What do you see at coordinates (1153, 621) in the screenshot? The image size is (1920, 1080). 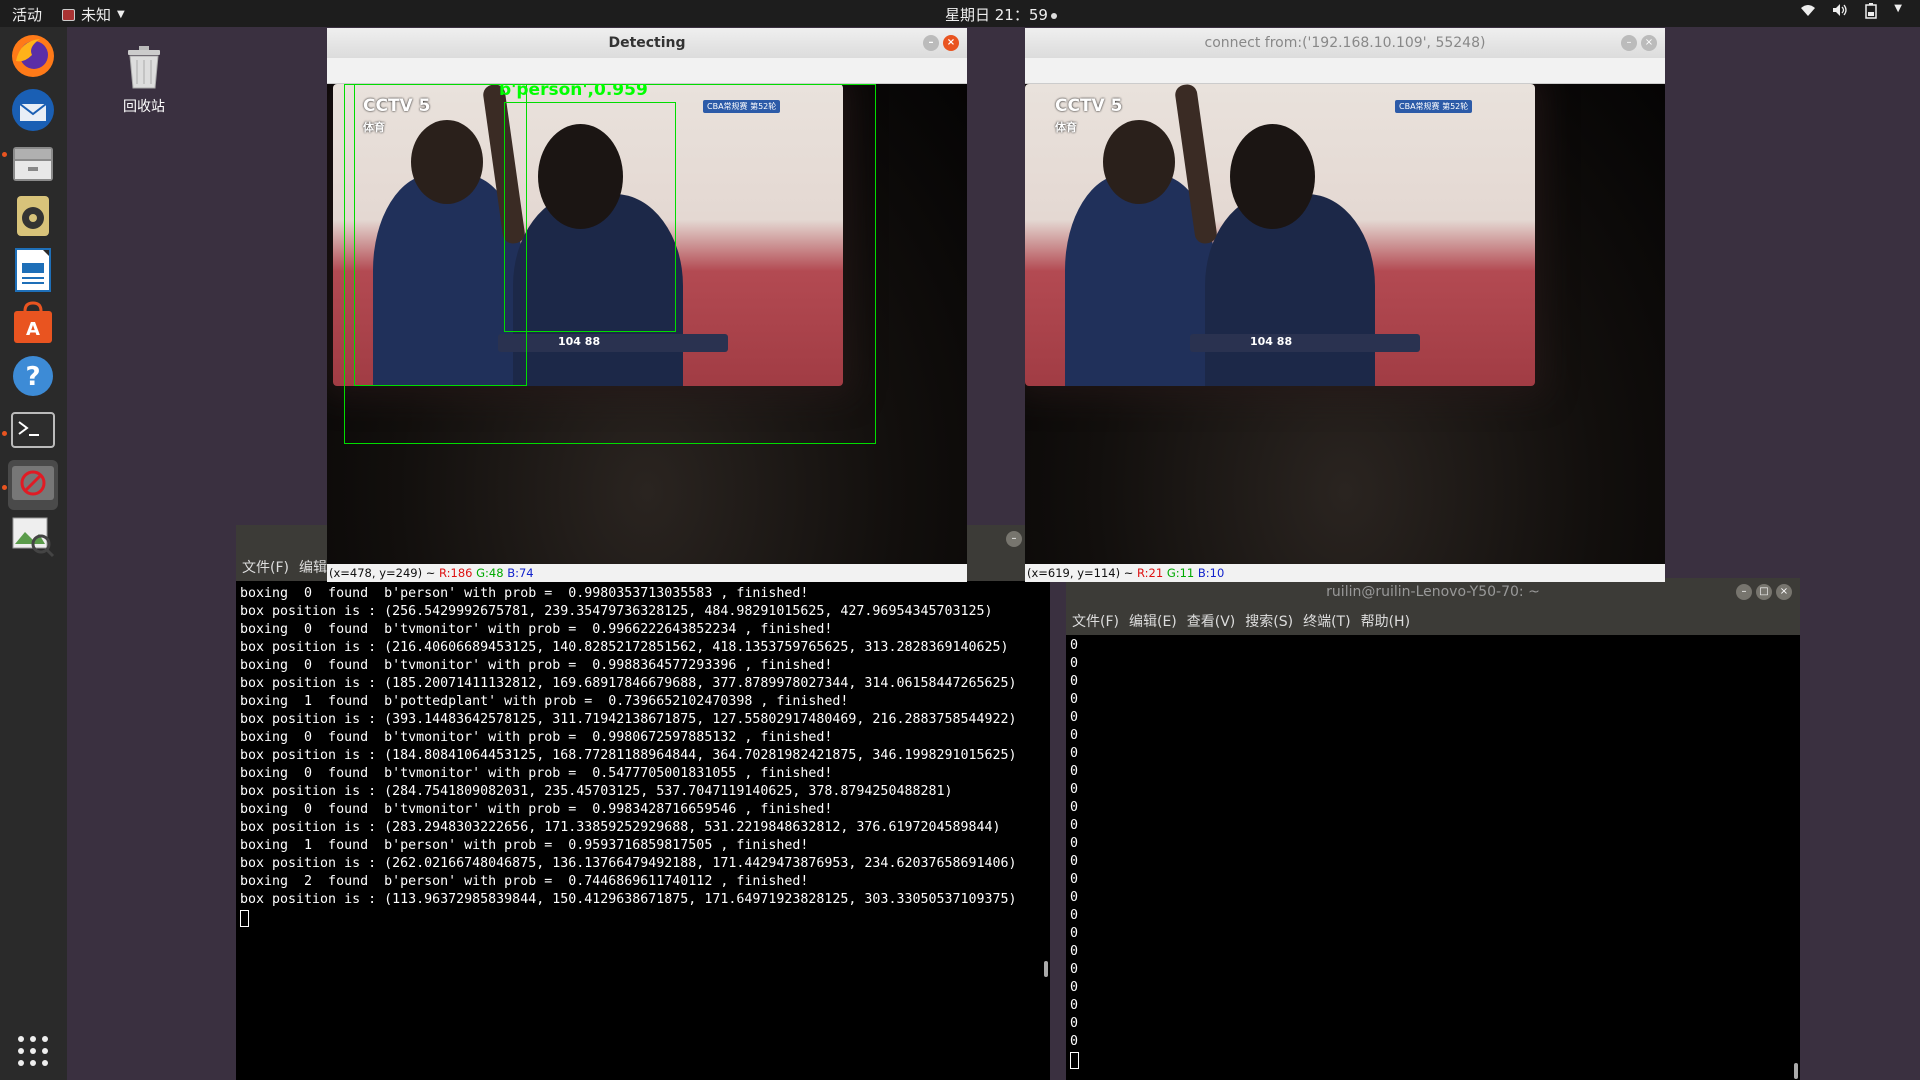 I see `terminal-menu-item: 编辑(E)` at bounding box center [1153, 621].